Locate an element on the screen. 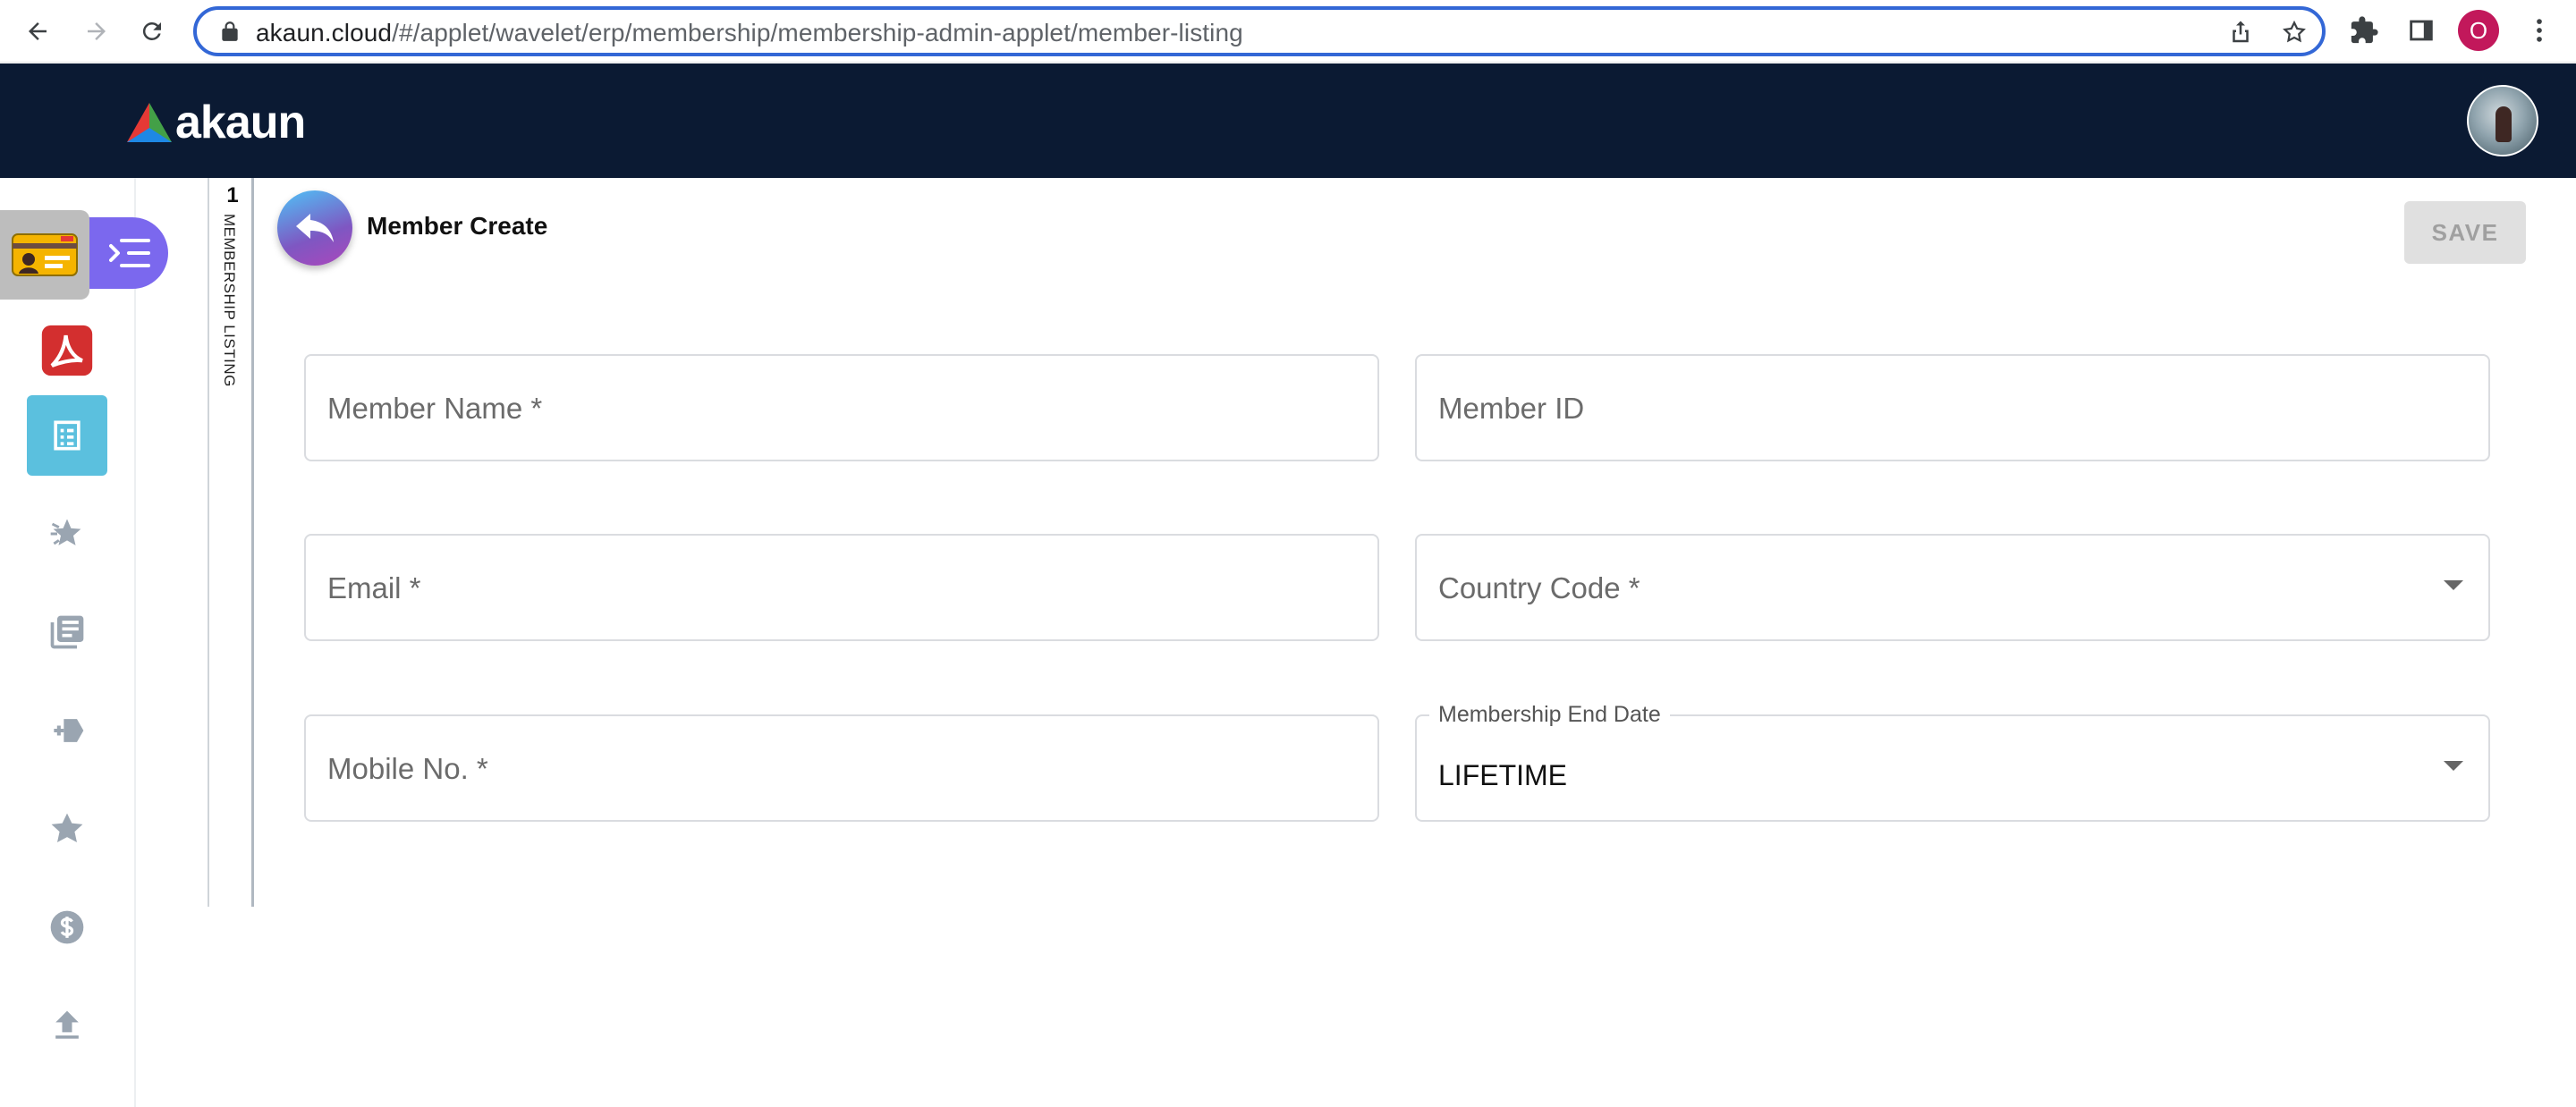  browser-menu-icon is located at coordinates (2539, 31).